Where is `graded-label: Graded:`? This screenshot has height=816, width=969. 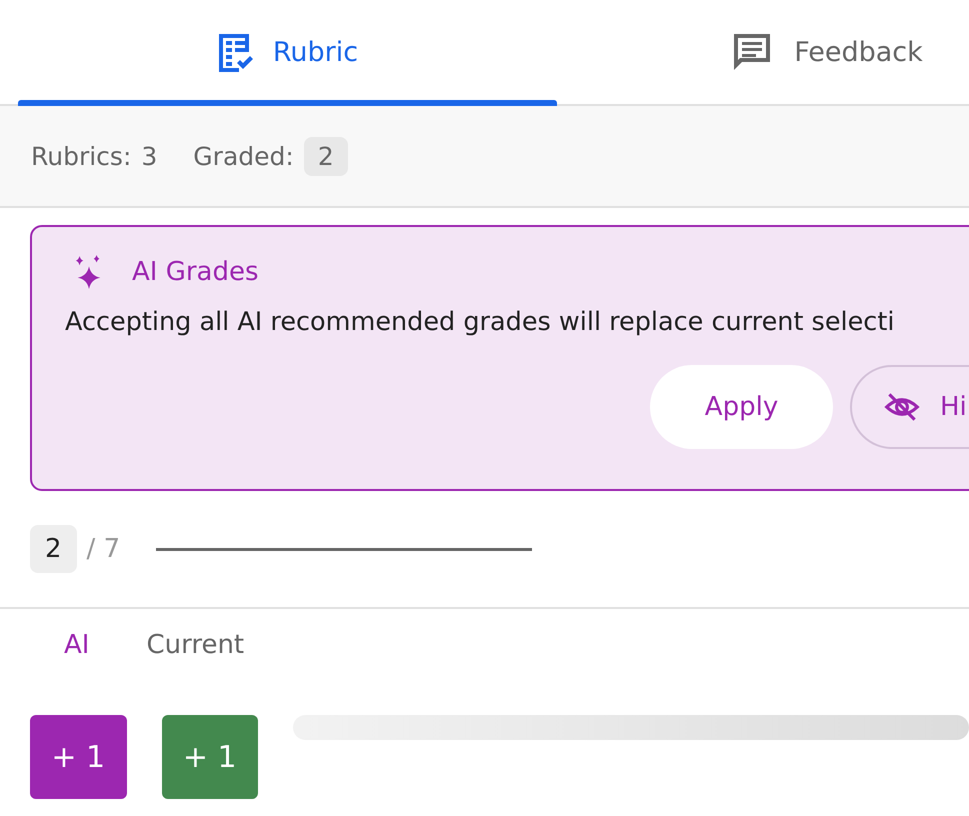
graded-label: Graded: is located at coordinates (243, 156).